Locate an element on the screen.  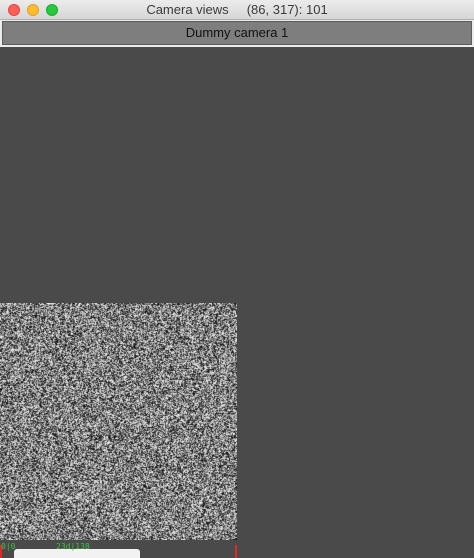
right-marker is located at coordinates (236, 551).